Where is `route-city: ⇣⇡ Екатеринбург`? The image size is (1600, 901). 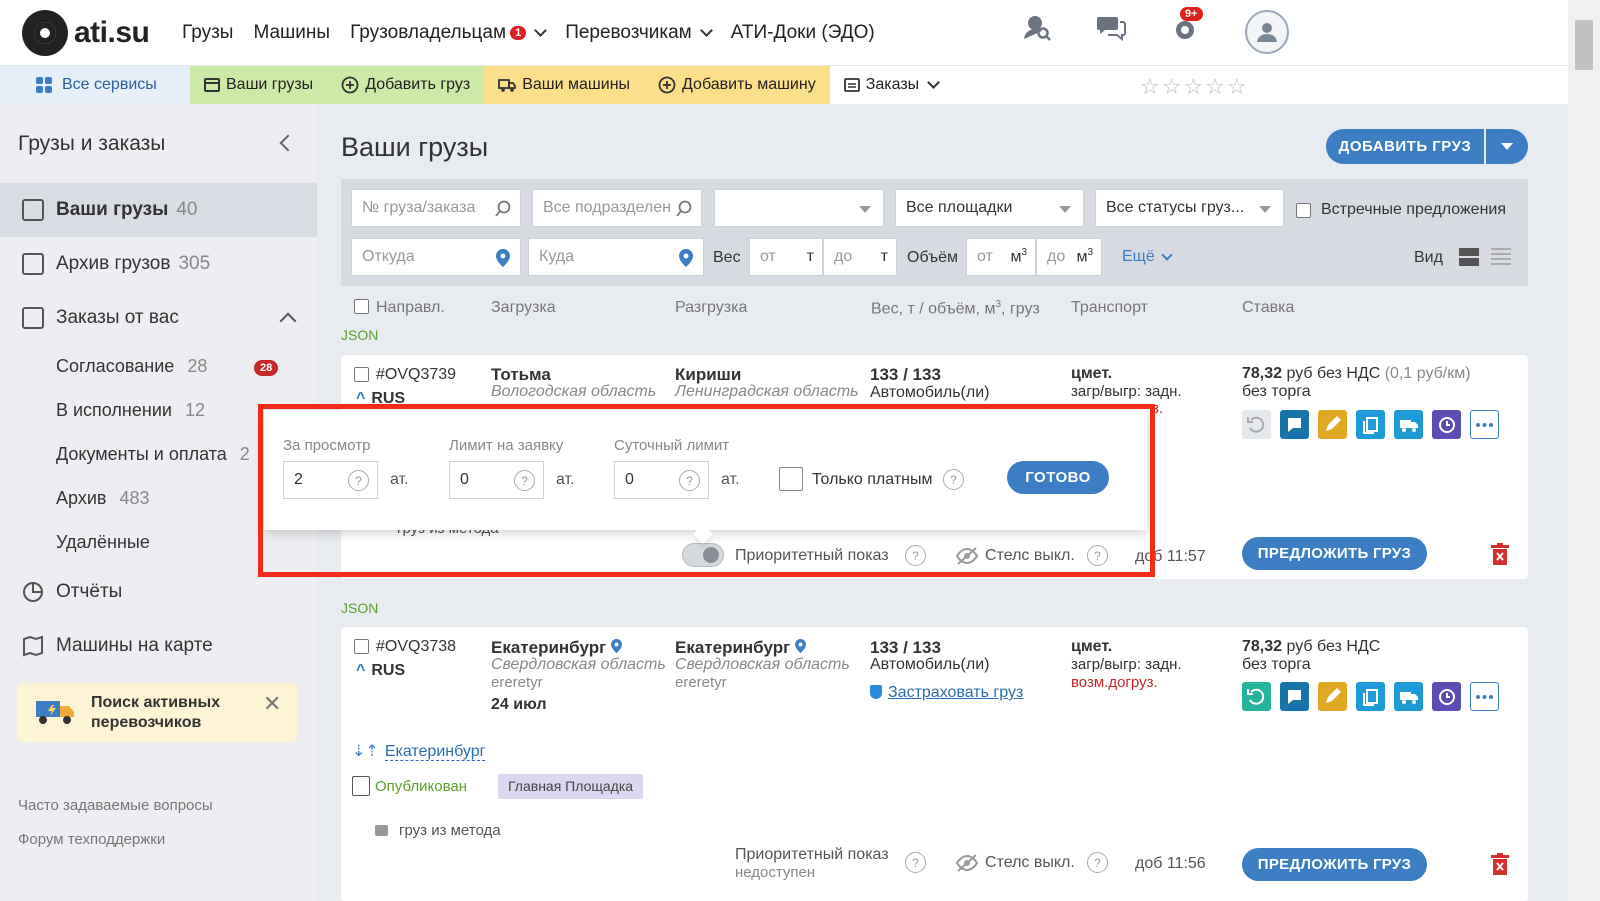
route-city: ⇣⇡ Екатеринбург is located at coordinates (419, 751).